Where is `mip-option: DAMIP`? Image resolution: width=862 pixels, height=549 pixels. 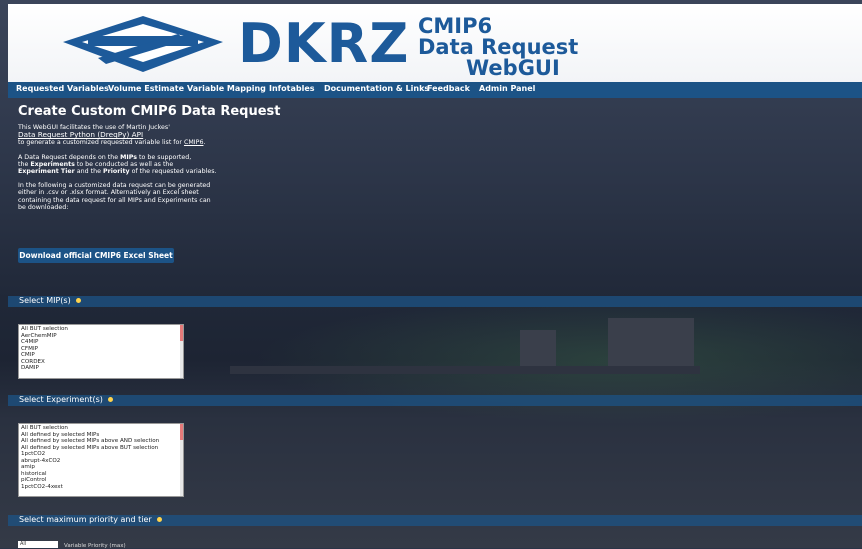 mip-option: DAMIP is located at coordinates (101, 368).